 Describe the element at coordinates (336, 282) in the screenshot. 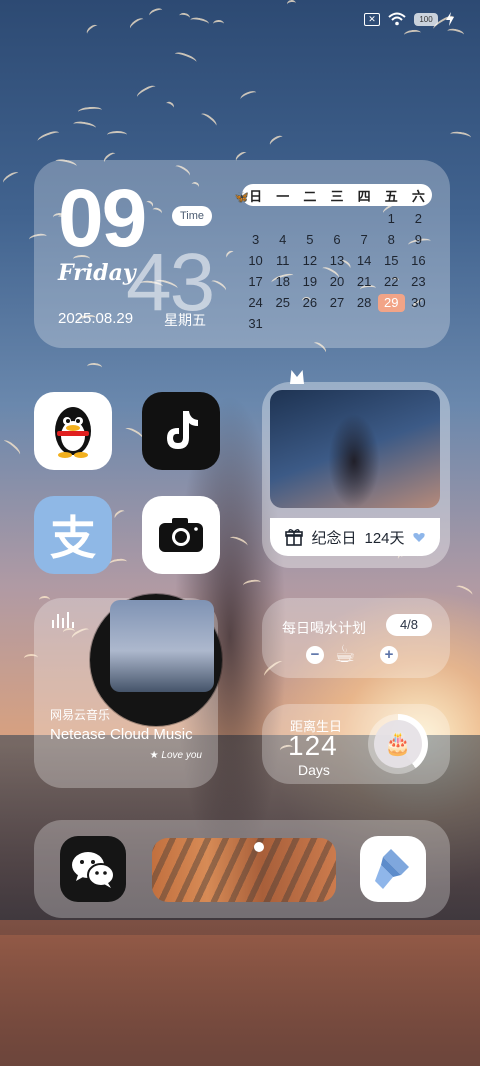

I see `calendar-day: 20` at that location.